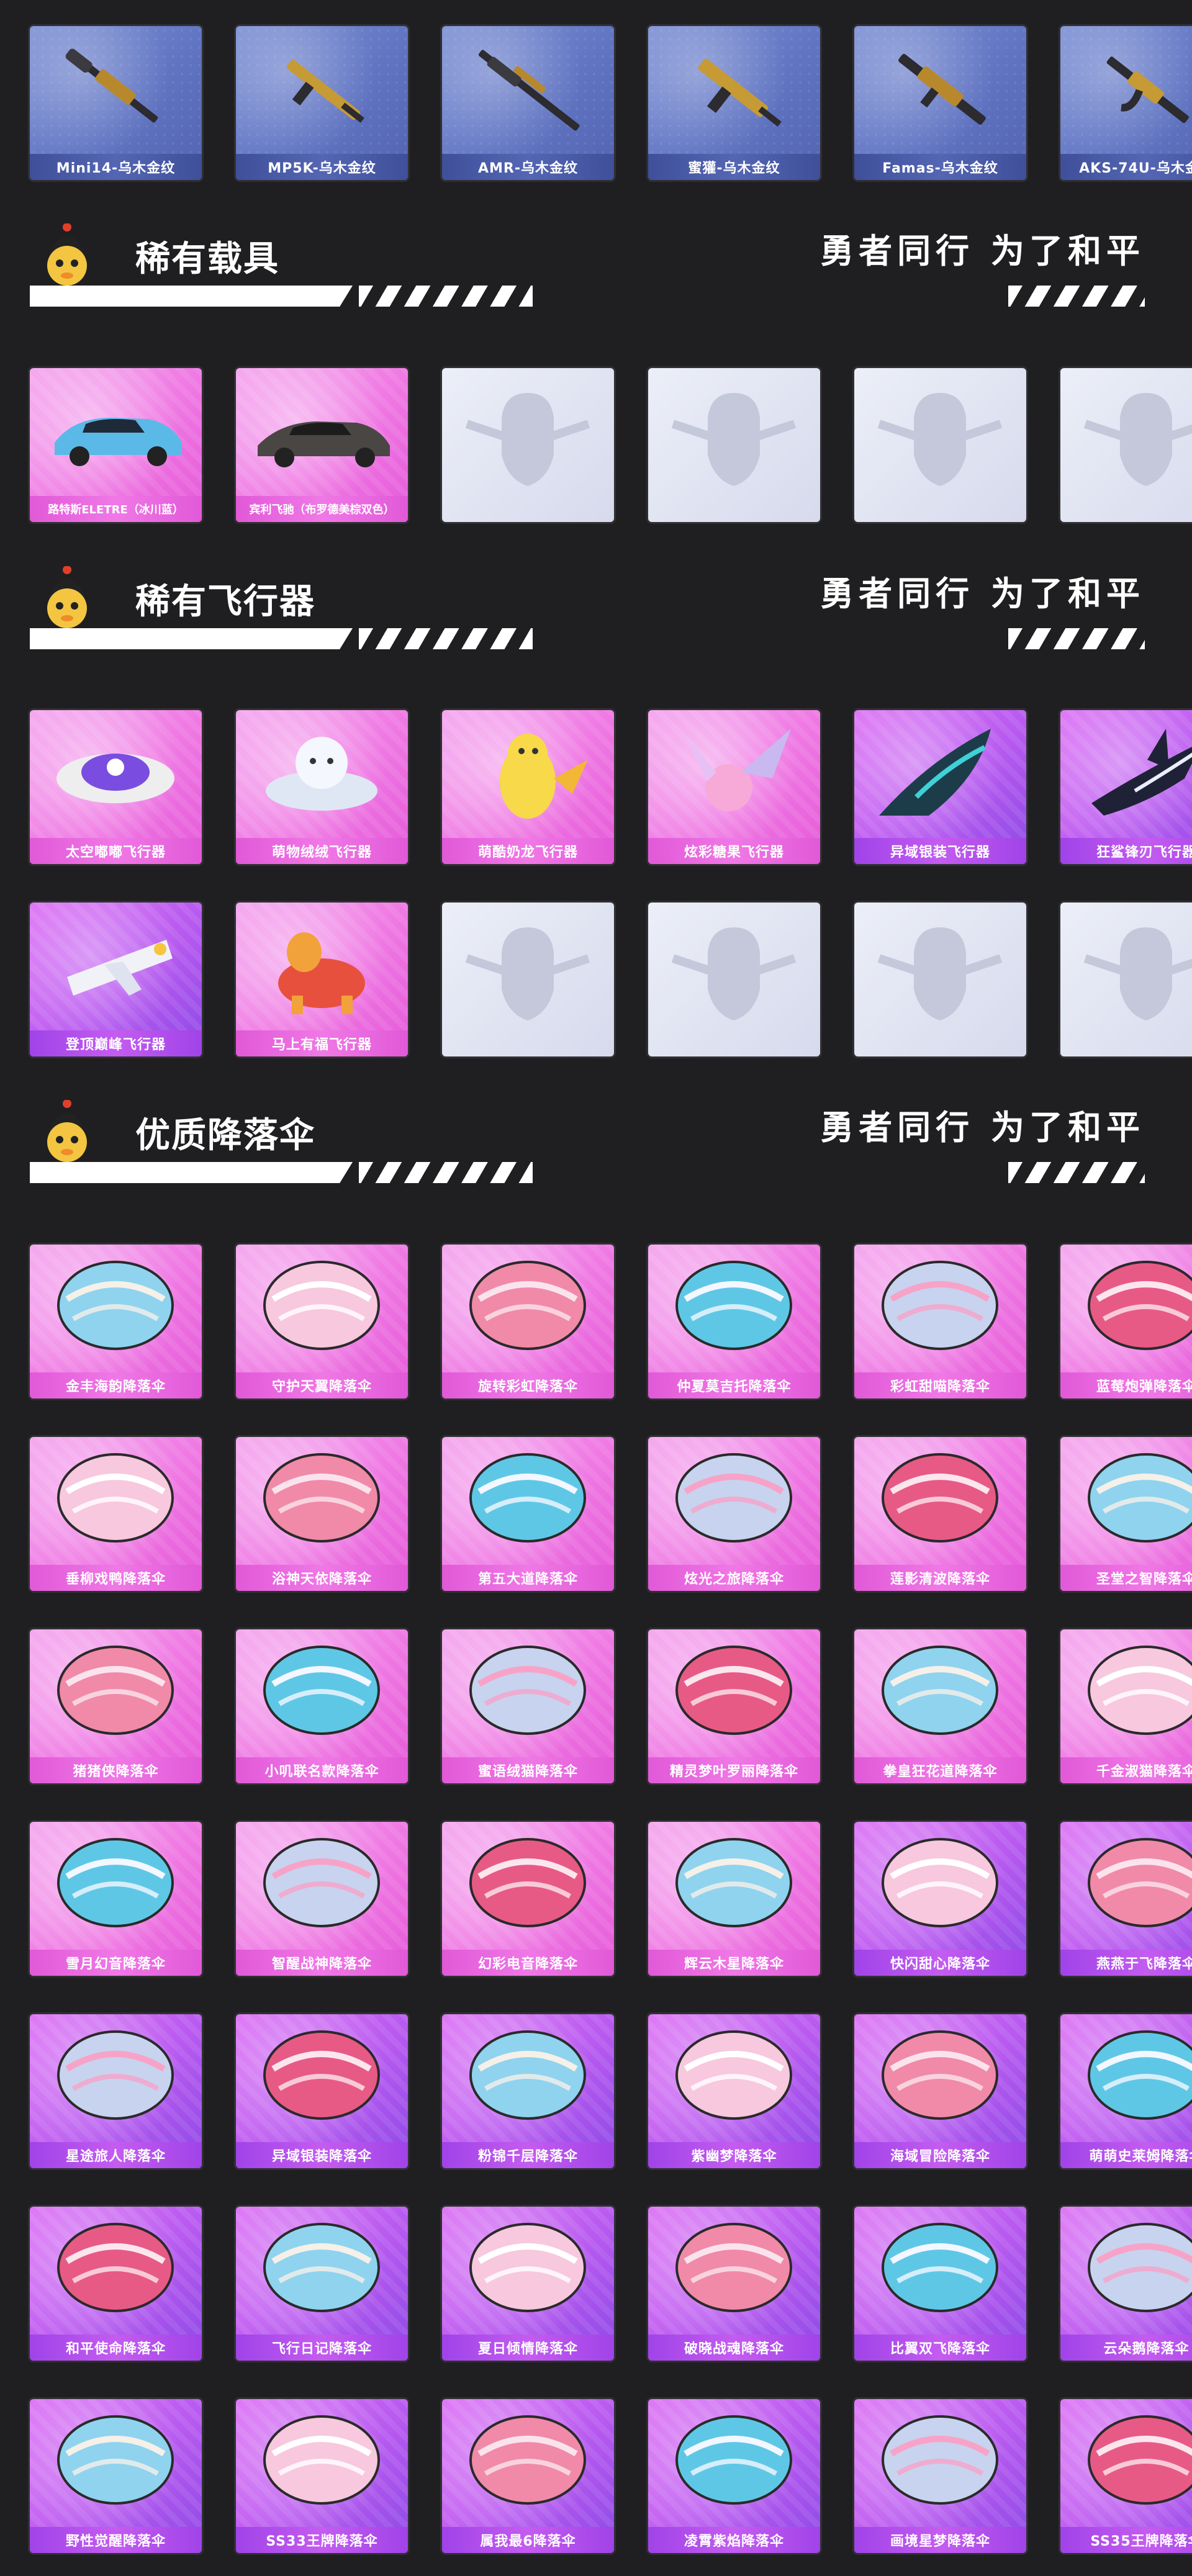  What do you see at coordinates (1126, 787) in the screenshot?
I see `aircraft-card: 狂鲨锋刃飞行器` at bounding box center [1126, 787].